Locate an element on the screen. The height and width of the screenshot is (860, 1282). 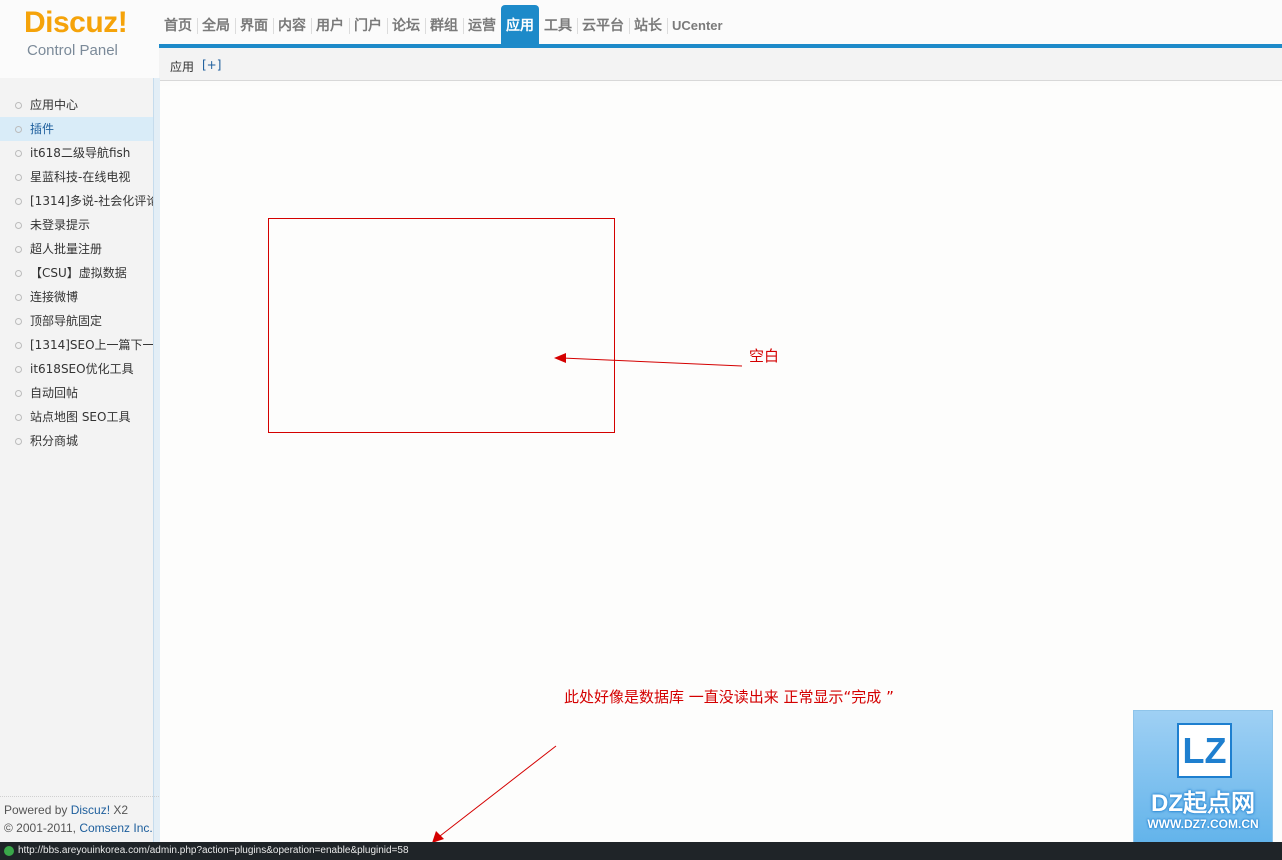
watermark-lz-icon: LZ is located at coordinates (1204, 750).